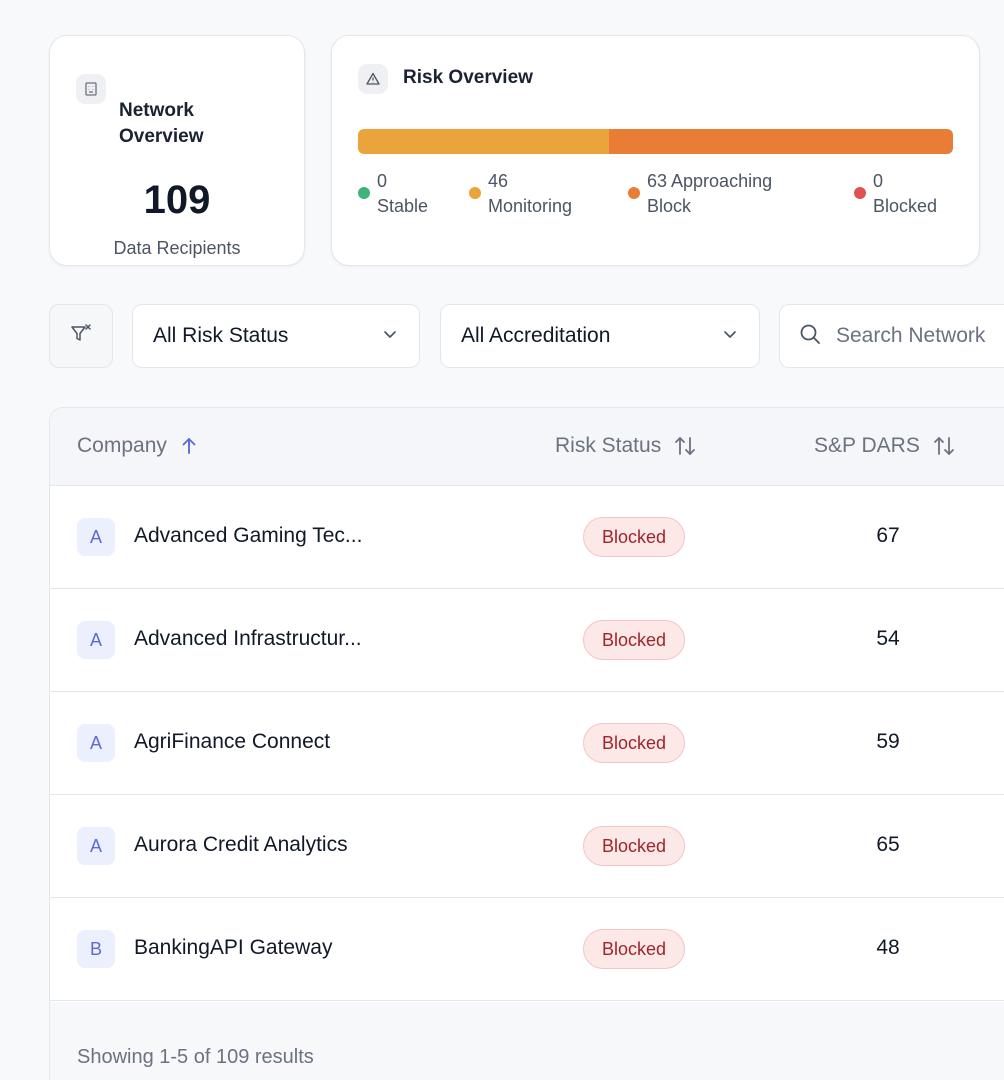  Describe the element at coordinates (527, 537) in the screenshot. I see `table-row: A Advanced Gaming Tec... Blocked 67` at that location.